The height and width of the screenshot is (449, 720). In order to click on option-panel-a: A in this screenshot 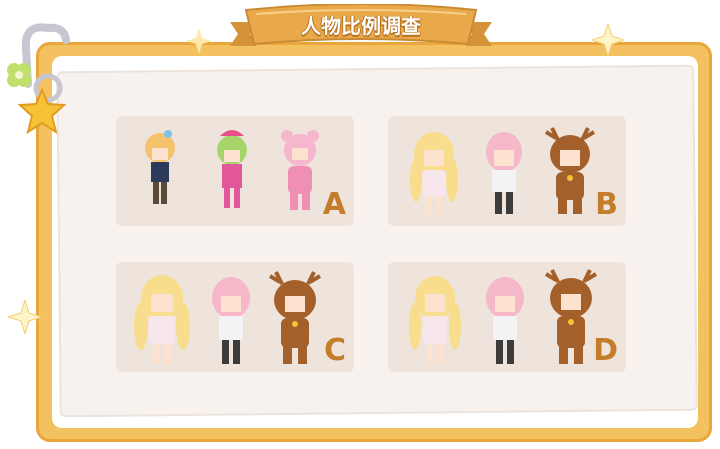, I will do `click(235, 171)`.